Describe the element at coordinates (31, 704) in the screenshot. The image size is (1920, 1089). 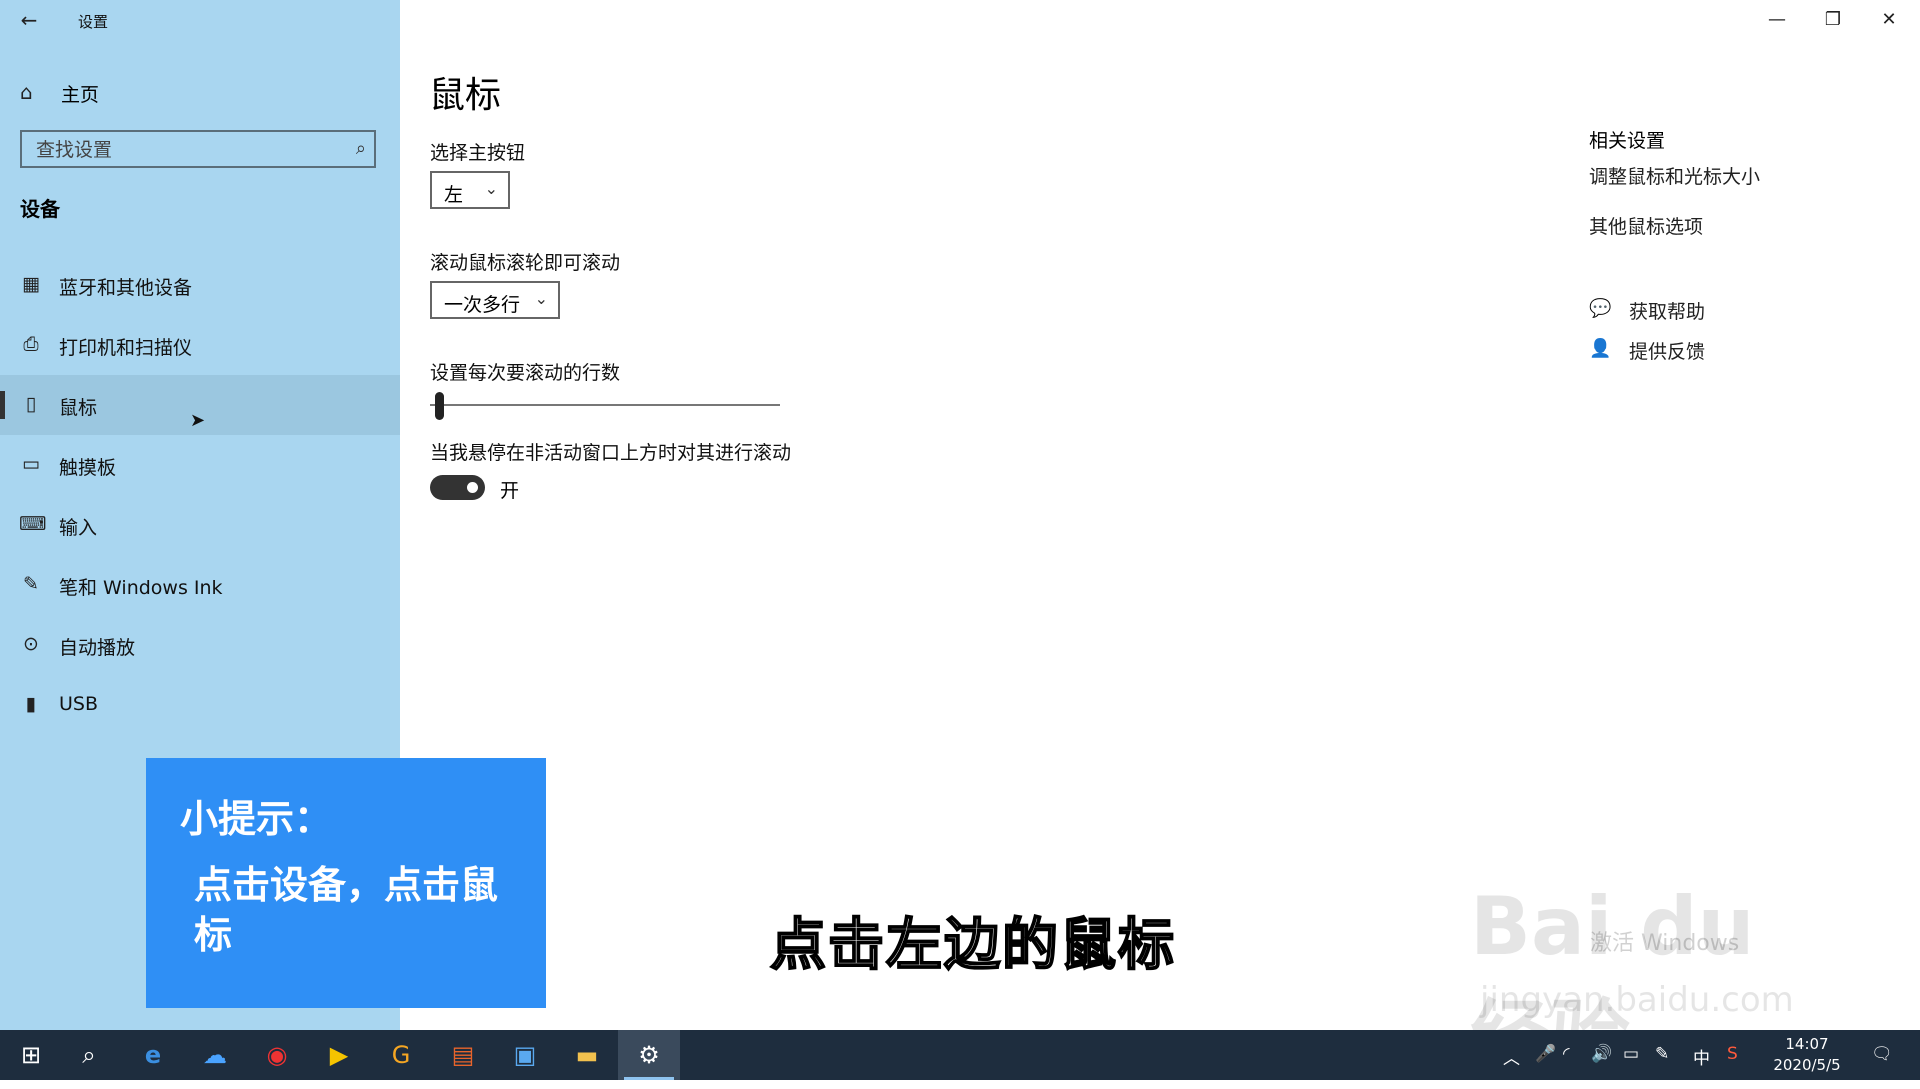
I see `usb-icon: ▮` at that location.